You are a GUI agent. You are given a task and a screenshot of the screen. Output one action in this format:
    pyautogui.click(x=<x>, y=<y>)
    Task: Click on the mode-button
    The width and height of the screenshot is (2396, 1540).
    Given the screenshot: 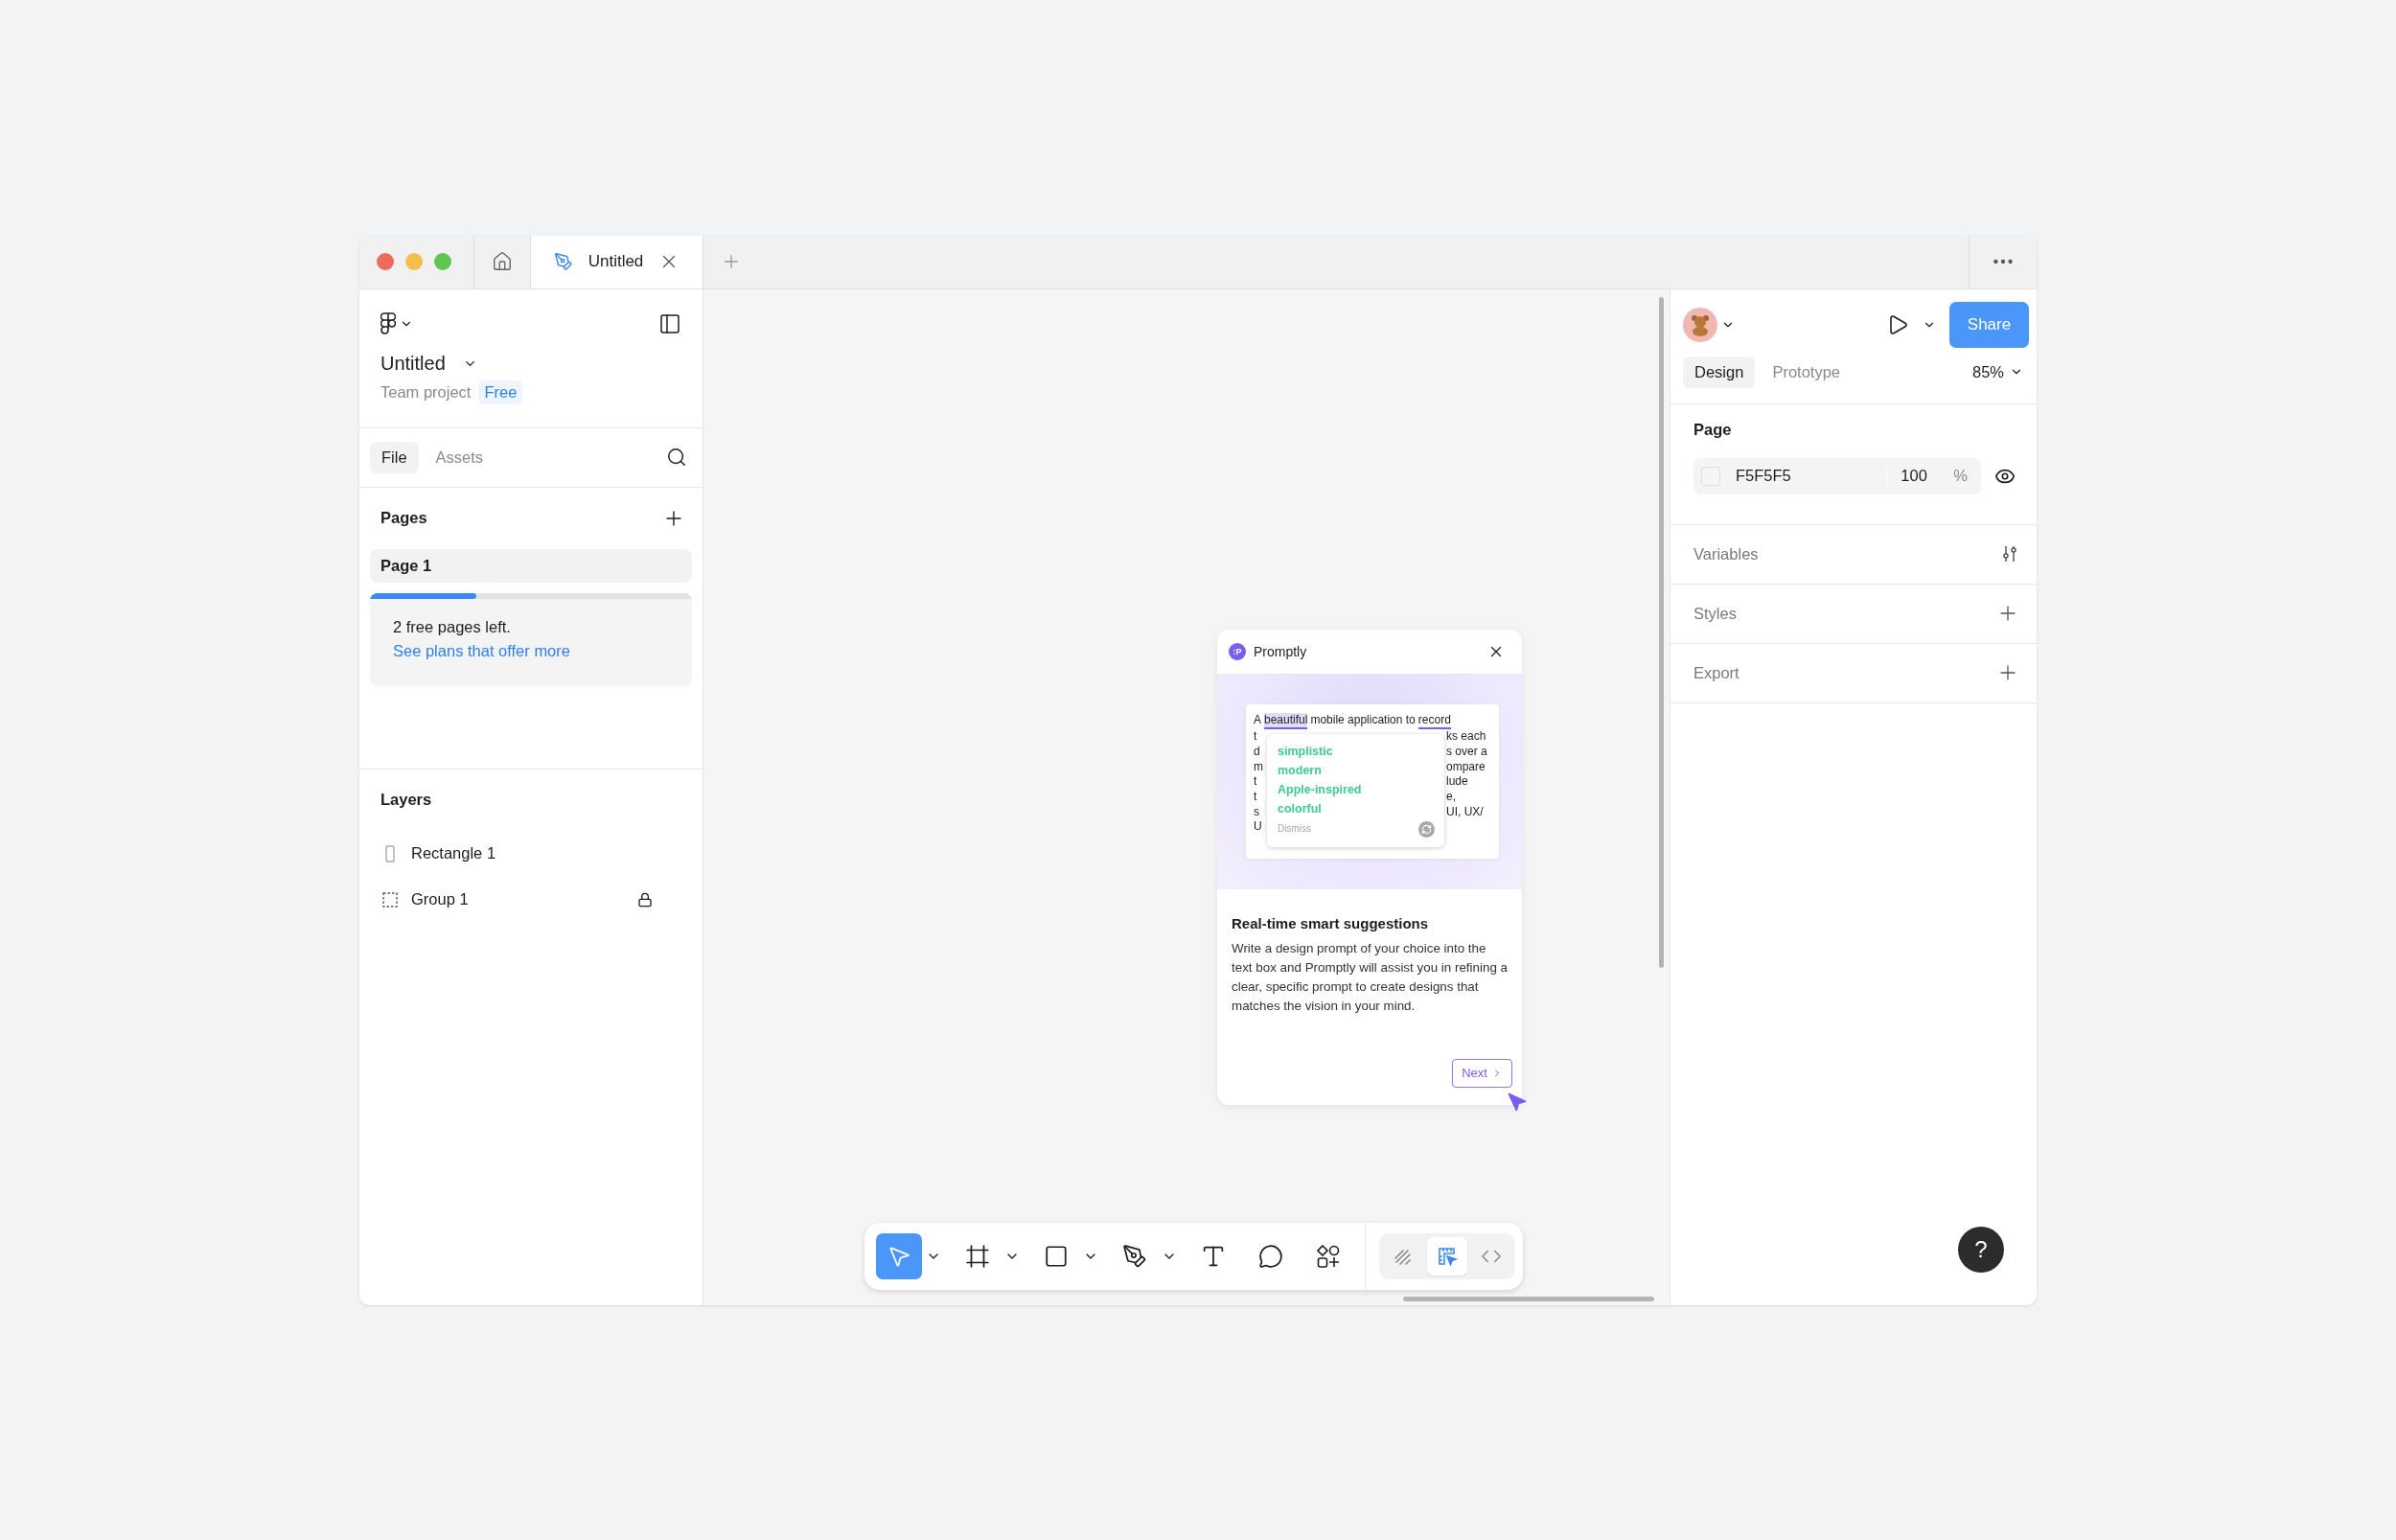 What is the action you would take?
    pyautogui.click(x=1447, y=1256)
    